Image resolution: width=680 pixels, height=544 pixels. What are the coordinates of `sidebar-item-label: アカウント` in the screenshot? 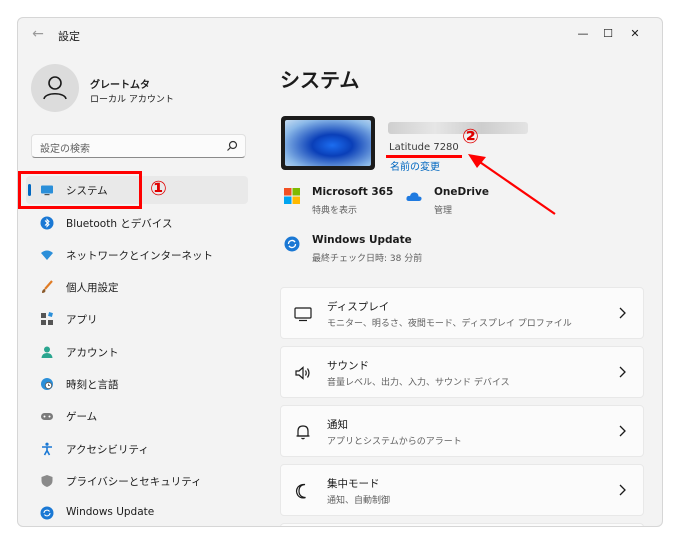 It's located at (92, 353).